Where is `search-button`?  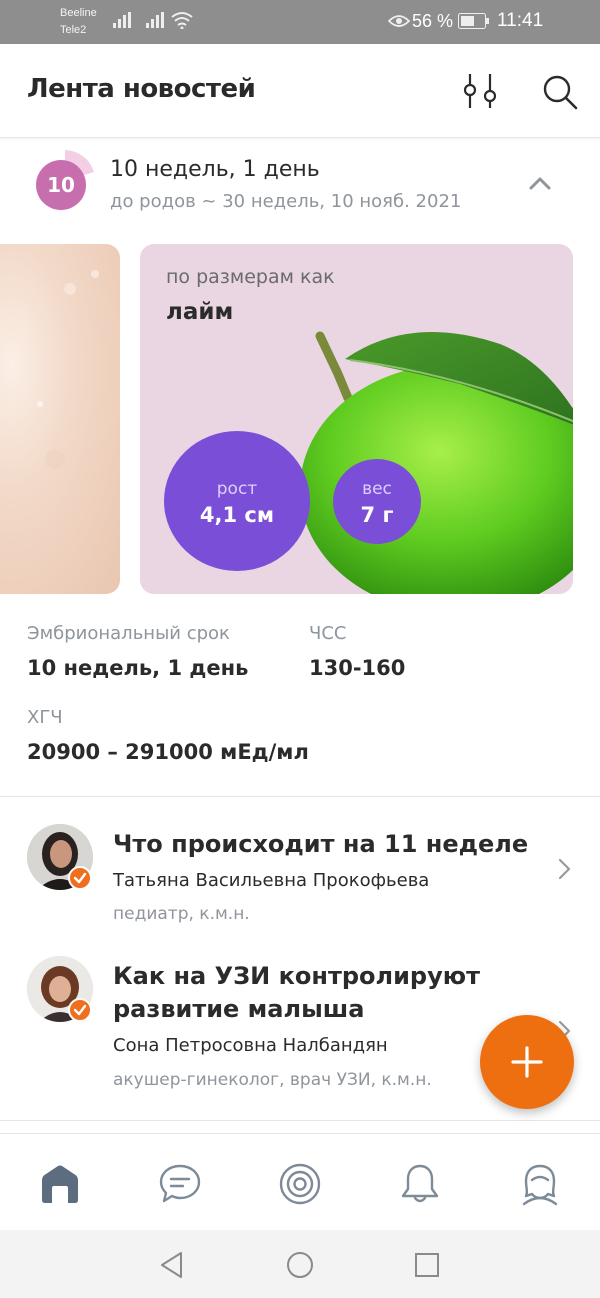
search-button is located at coordinates (560, 92).